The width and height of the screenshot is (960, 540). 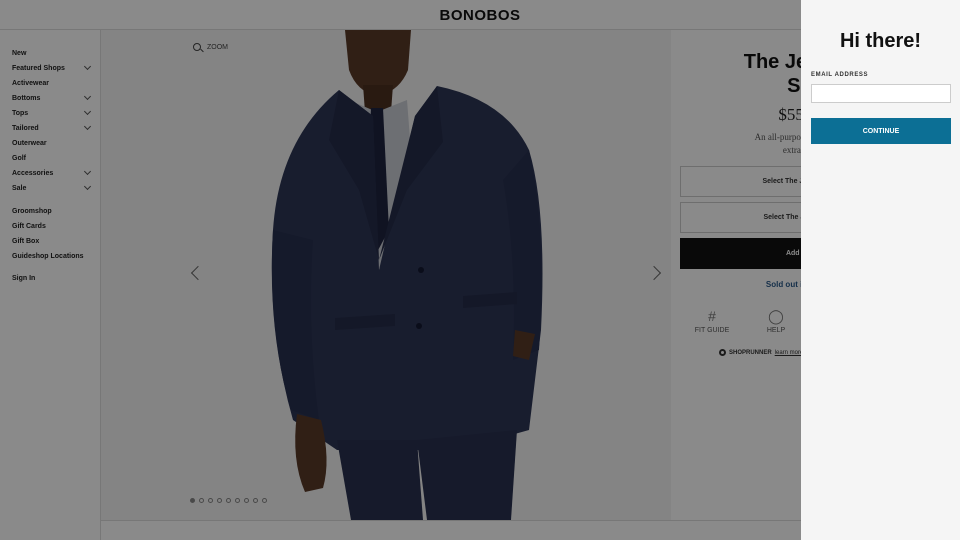 I want to click on email-field, so click(x=881, y=93).